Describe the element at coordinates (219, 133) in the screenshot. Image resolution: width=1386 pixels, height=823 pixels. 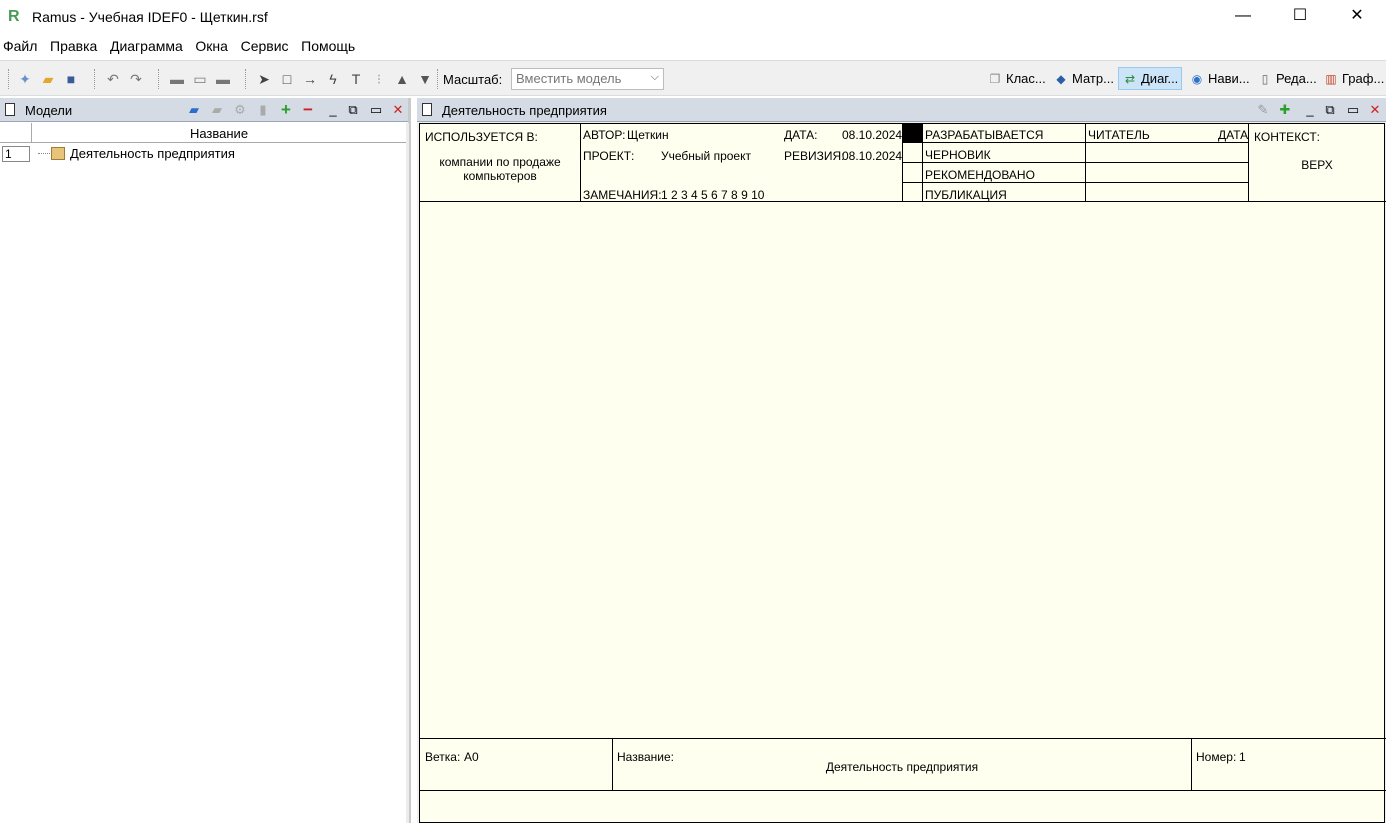
I see `column-name: Название` at that location.